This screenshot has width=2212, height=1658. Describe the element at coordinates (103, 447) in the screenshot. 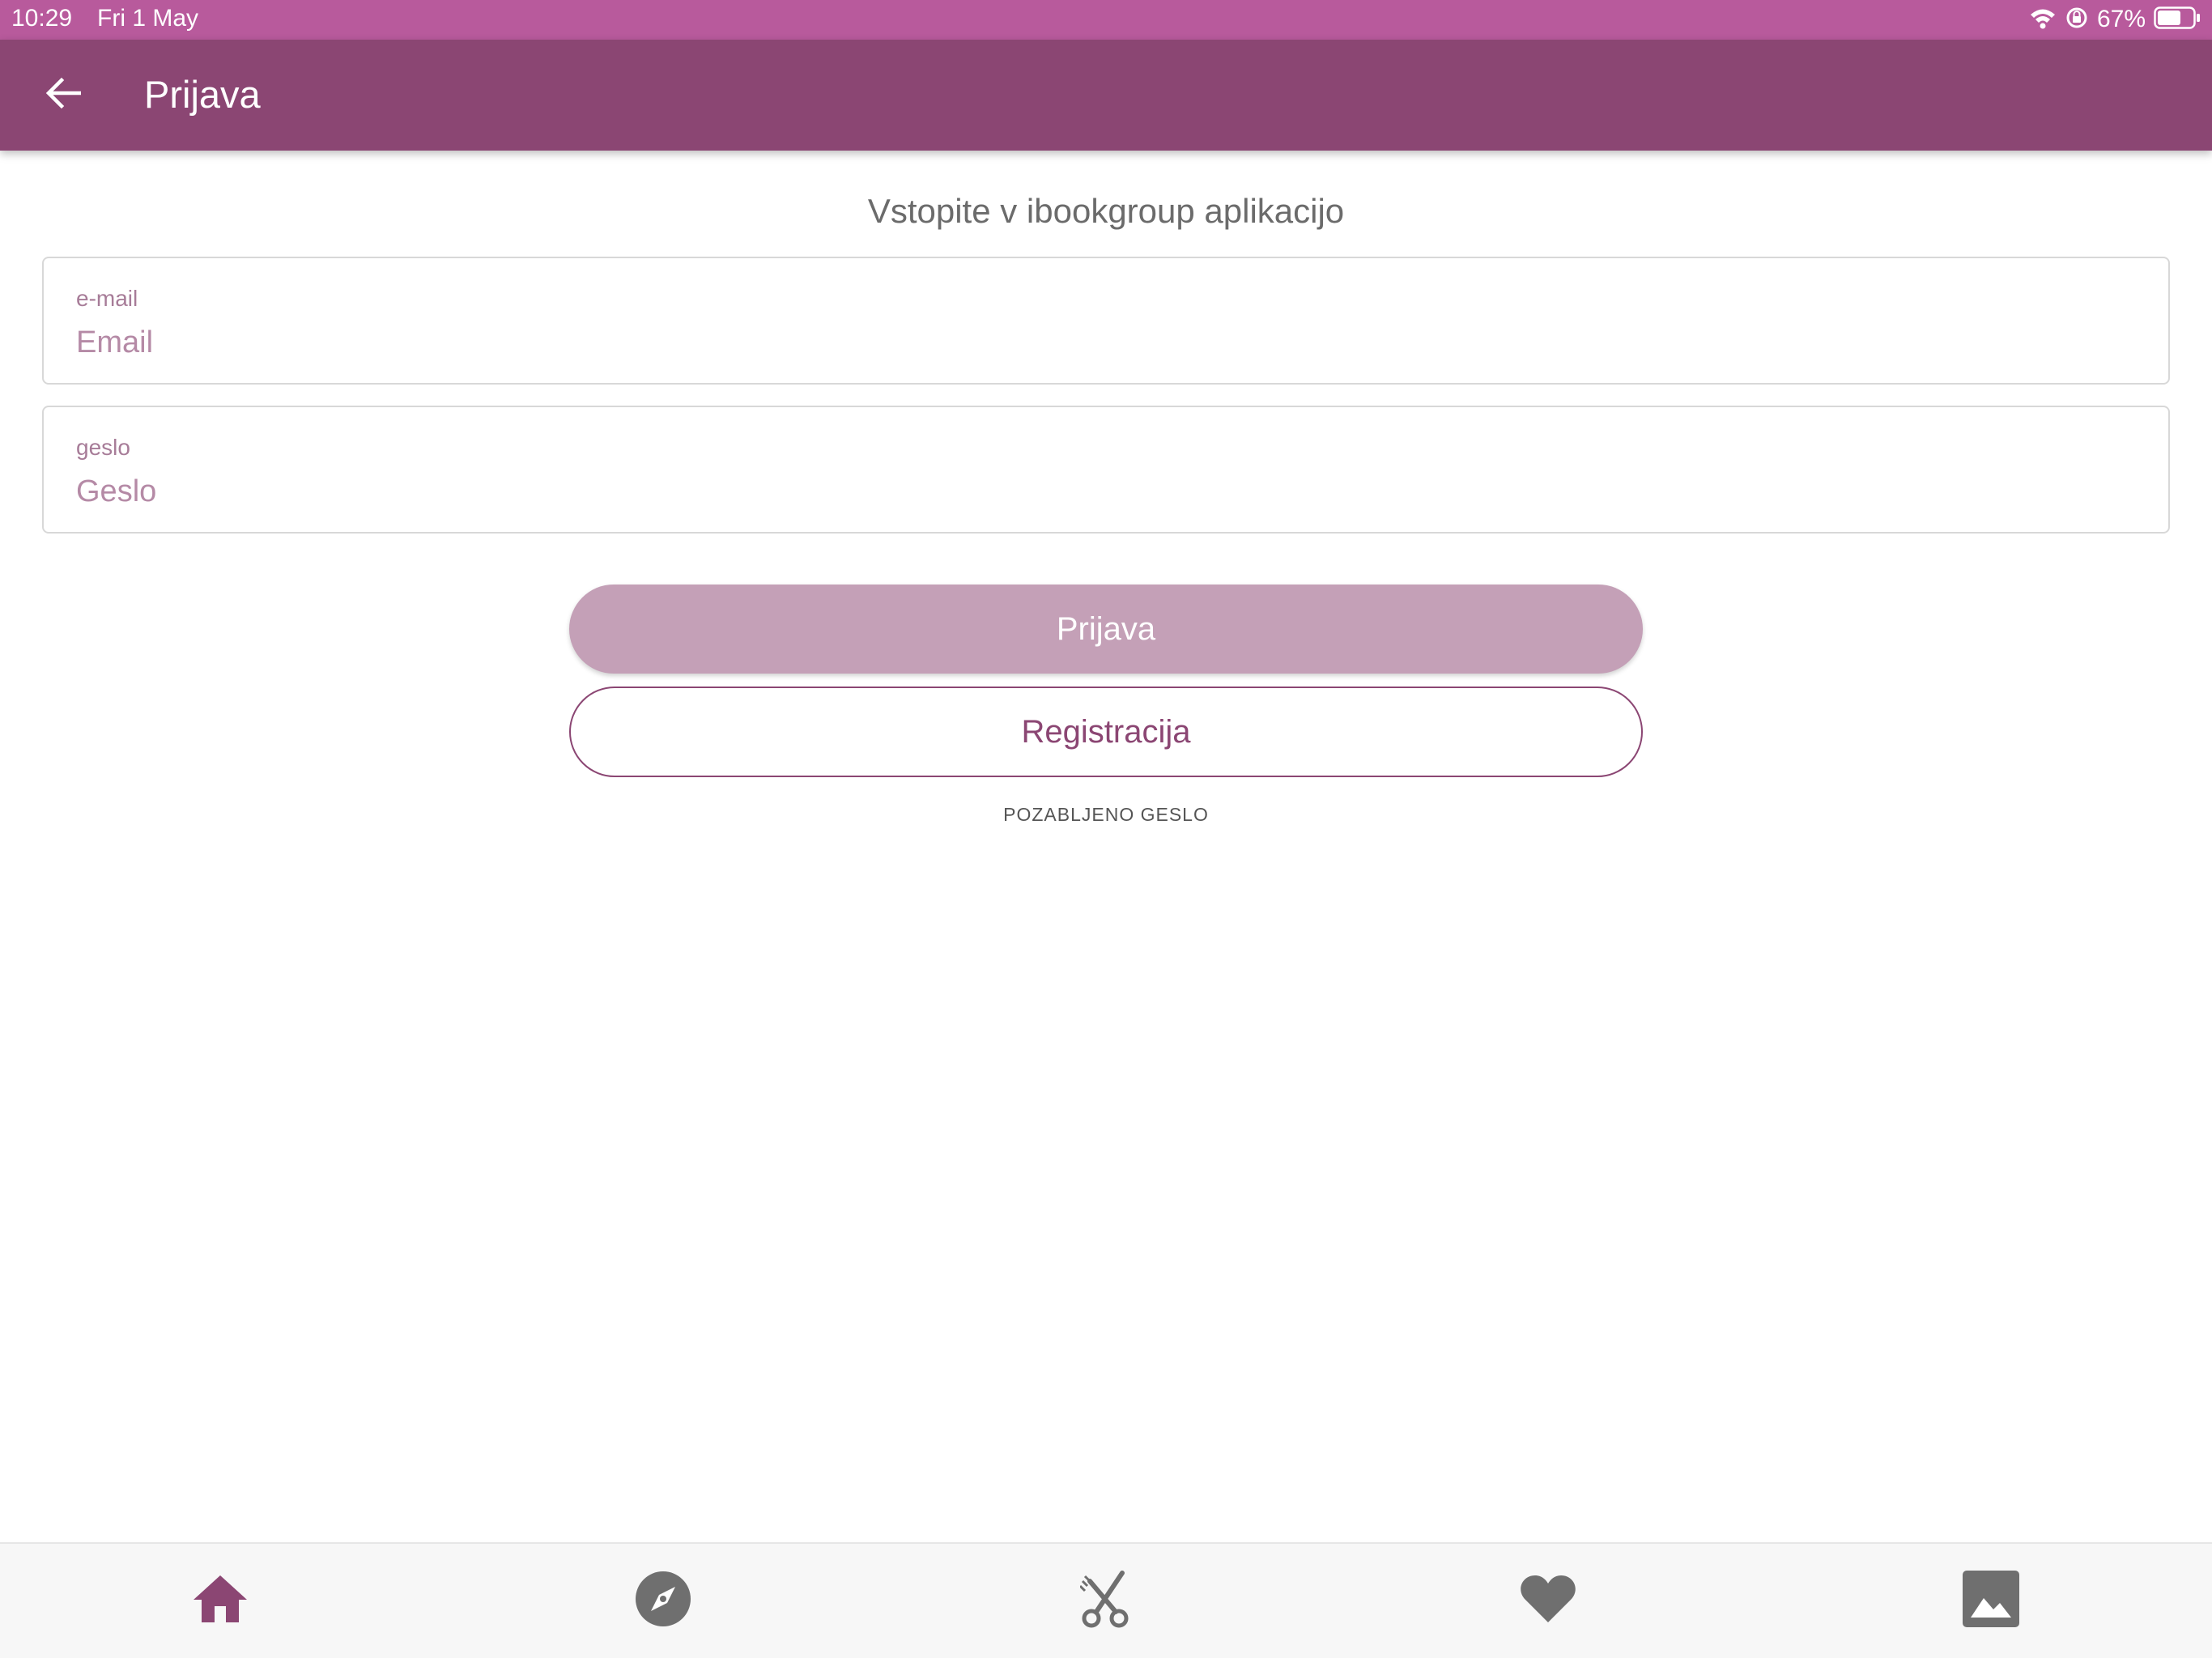

I see `password-label: geslo` at that location.